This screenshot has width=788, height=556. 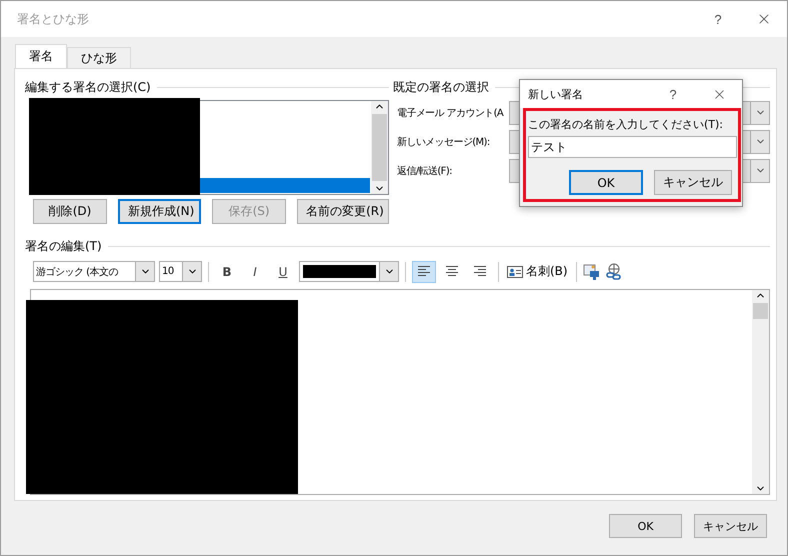 I want to click on tab: ひな形, so click(x=99, y=57).